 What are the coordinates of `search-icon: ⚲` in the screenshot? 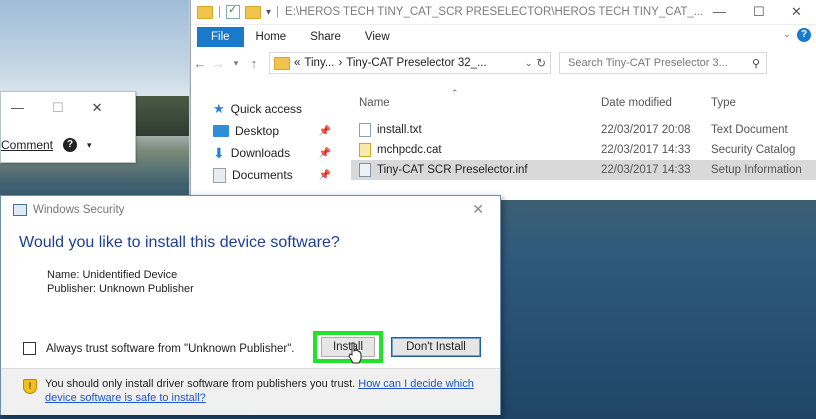 It's located at (755, 63).